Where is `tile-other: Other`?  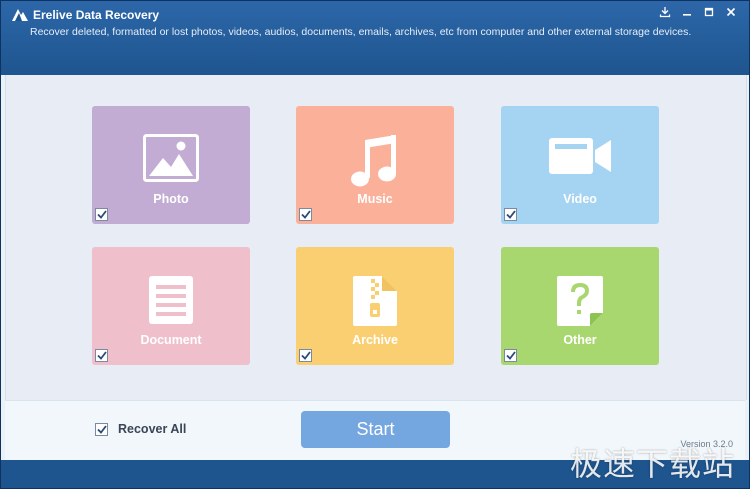
tile-other: Other is located at coordinates (580, 306).